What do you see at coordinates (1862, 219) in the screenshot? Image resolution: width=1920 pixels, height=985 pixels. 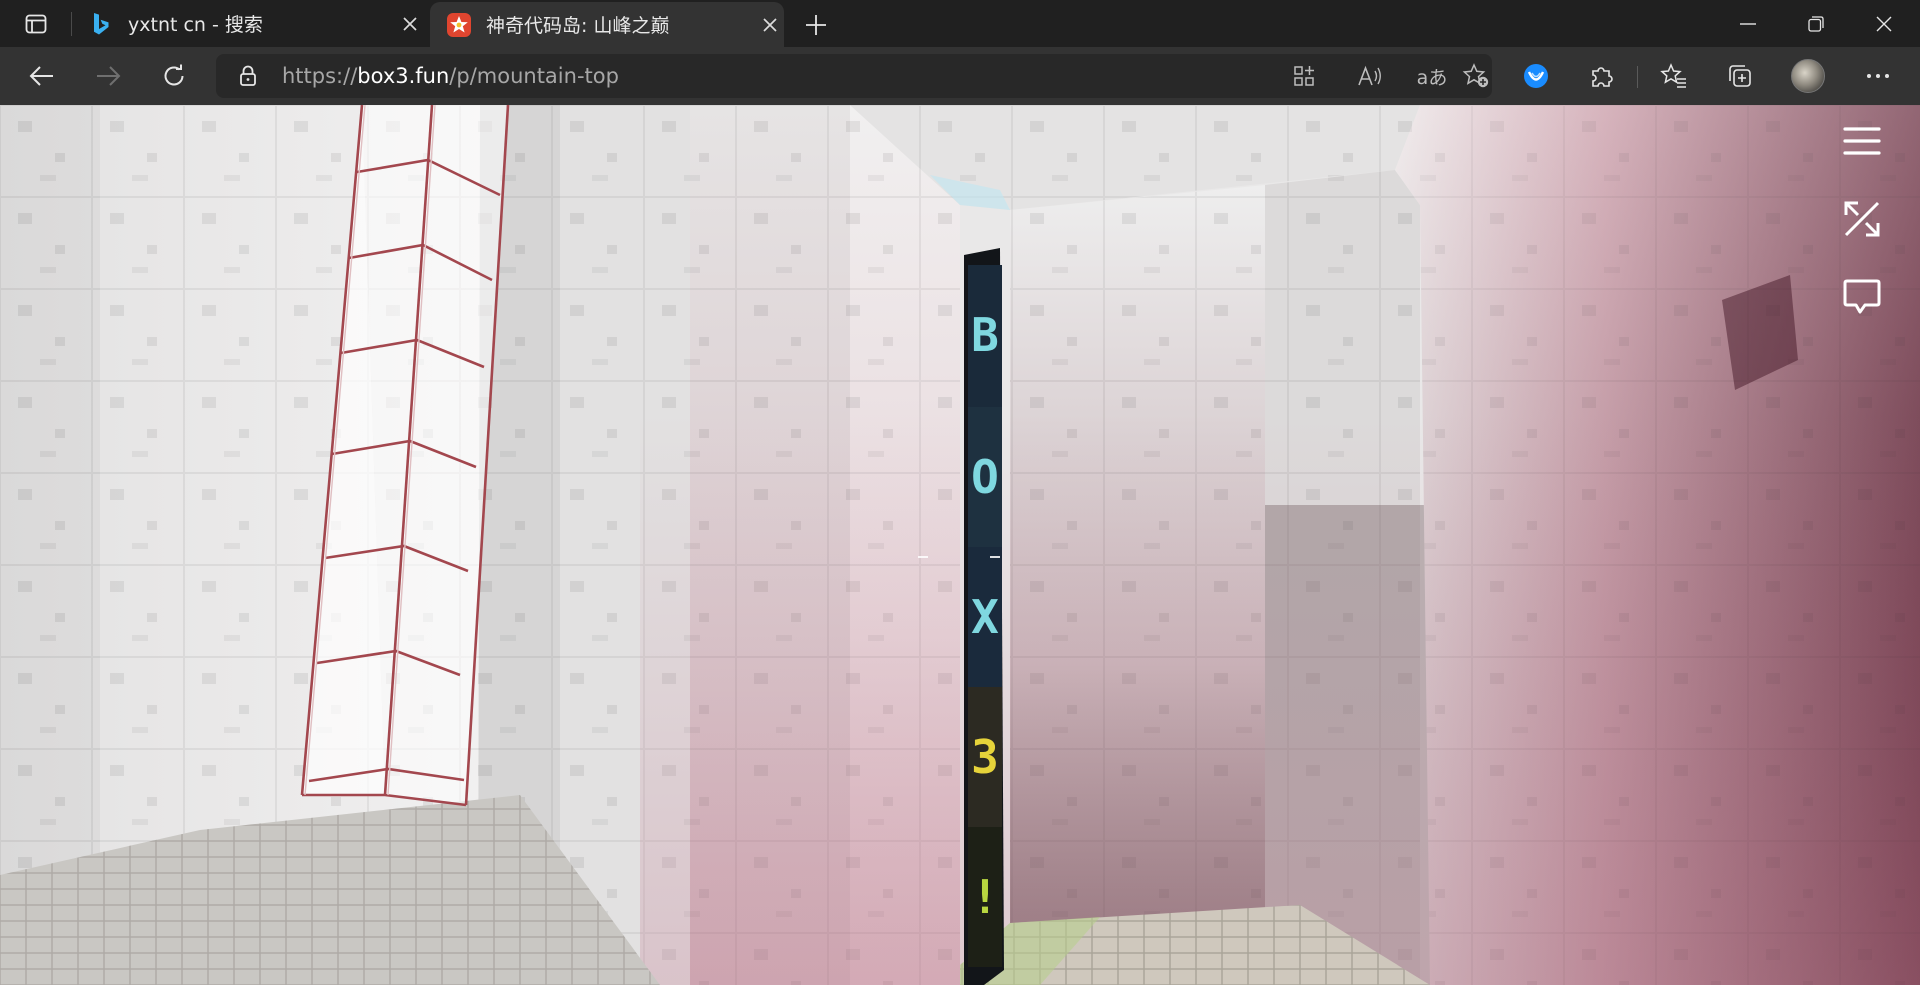 I see `fullscreen-icon` at bounding box center [1862, 219].